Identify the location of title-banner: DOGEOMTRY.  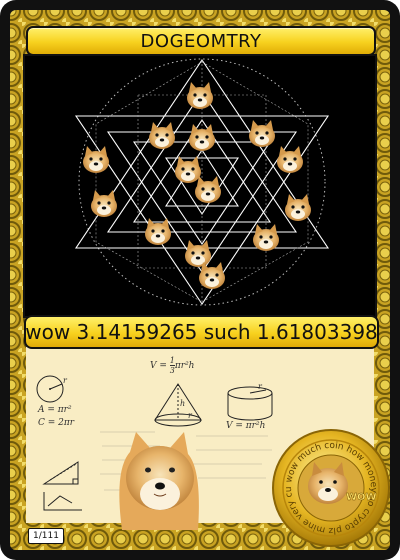
(201, 41).